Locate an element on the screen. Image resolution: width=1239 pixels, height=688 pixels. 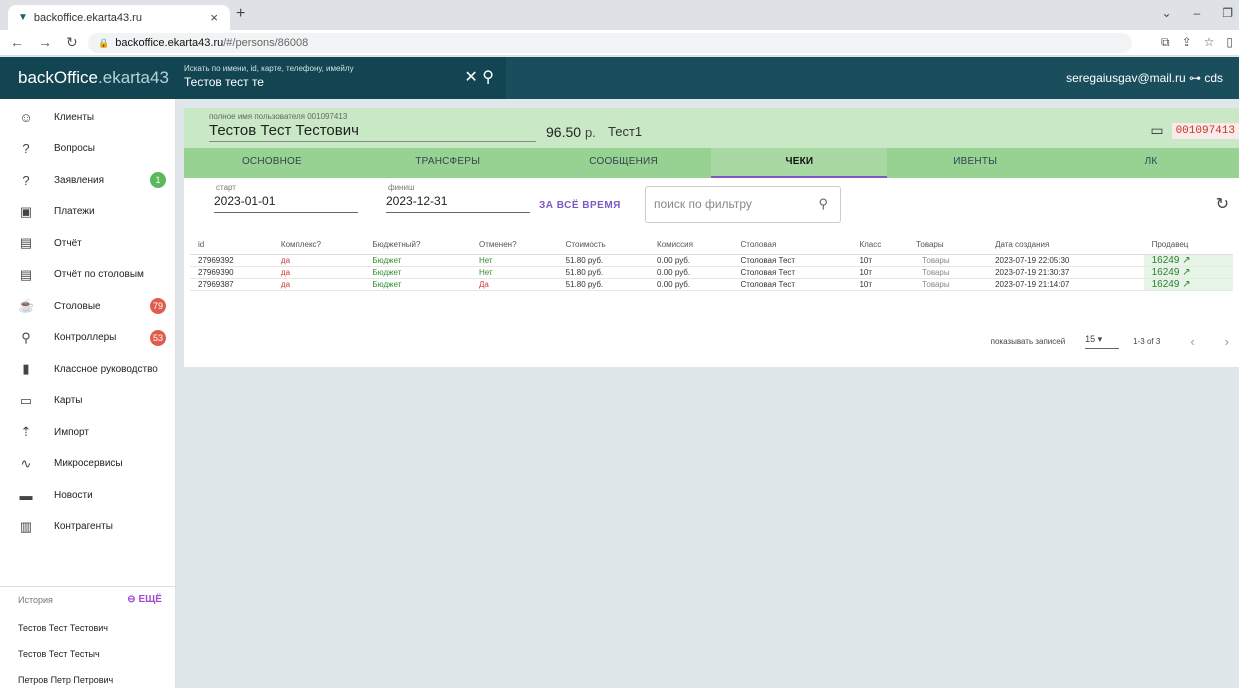
sidebar-item: ⇡ Импорт is located at coordinates (88, 432).